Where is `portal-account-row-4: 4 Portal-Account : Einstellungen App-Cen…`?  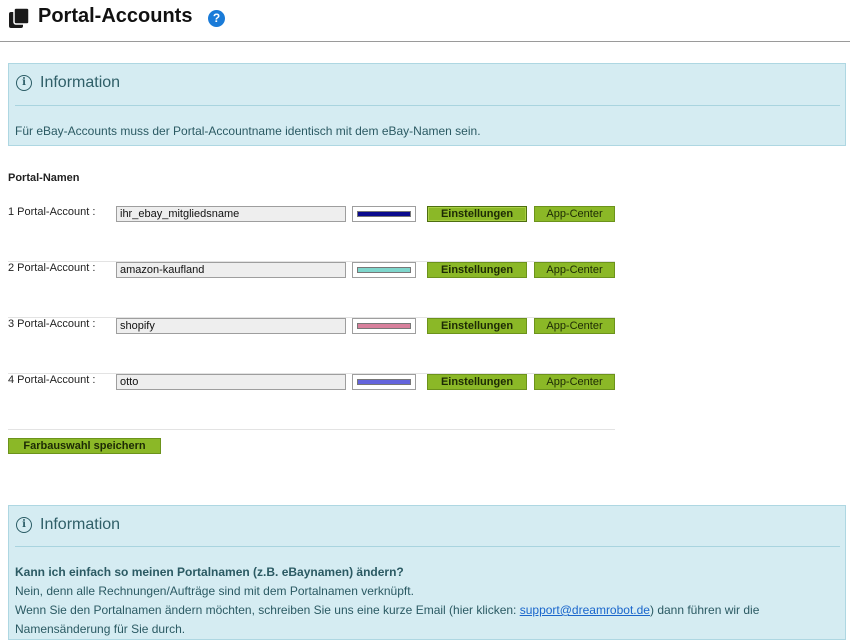 portal-account-row-4: 4 Portal-Account : Einstellungen App-Cen… is located at coordinates (311, 402).